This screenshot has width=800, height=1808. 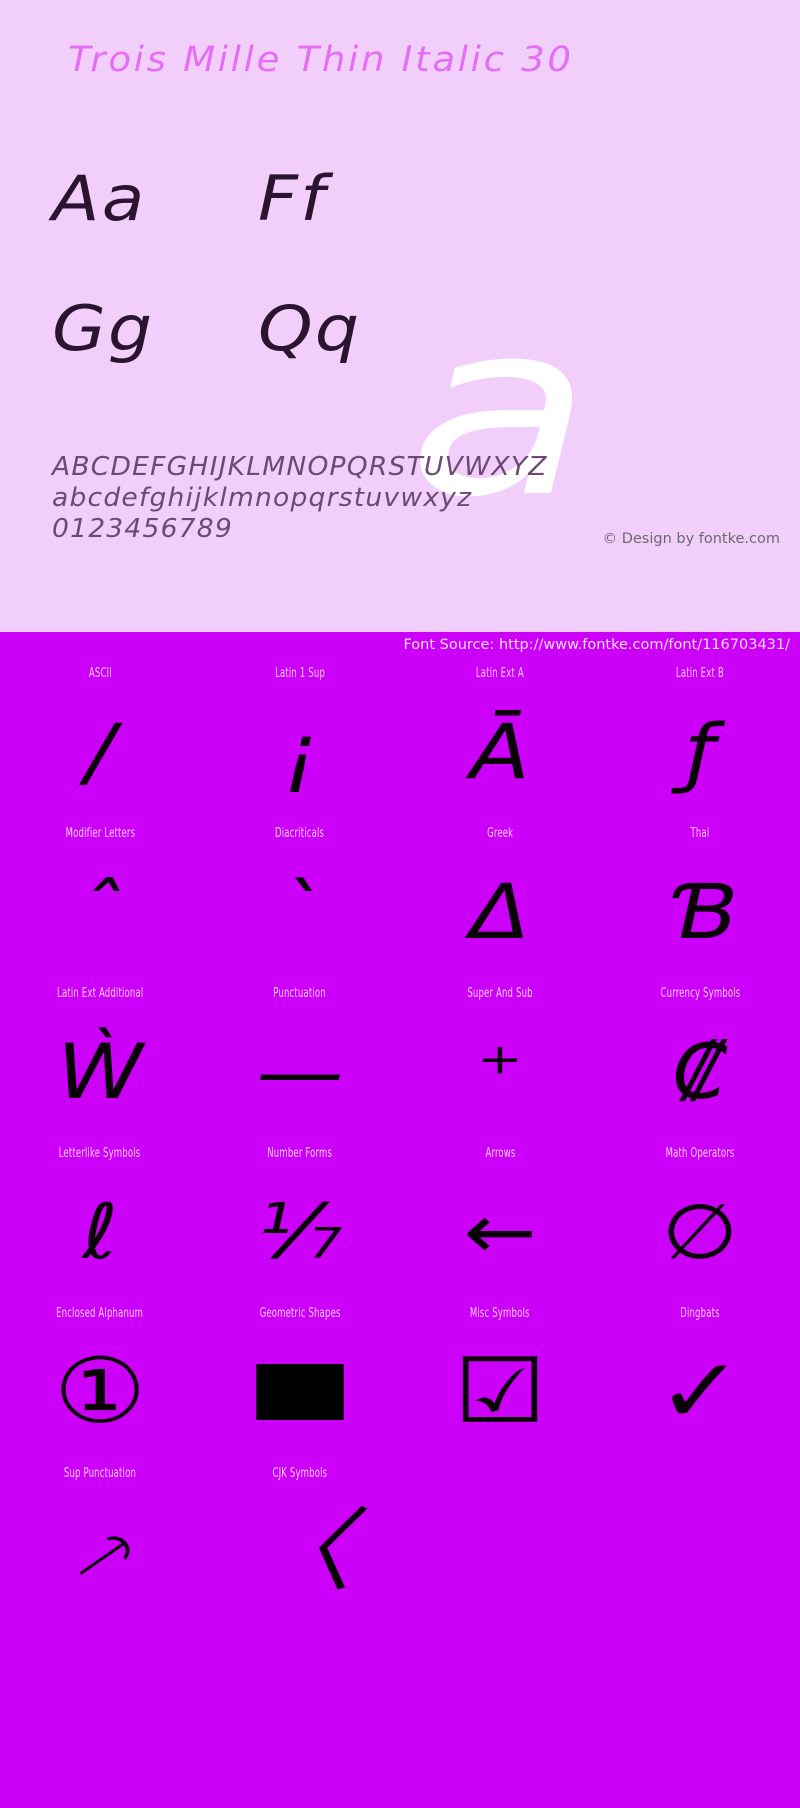 I want to click on copyright-notice: © Design by fontke.com, so click(x=691, y=539).